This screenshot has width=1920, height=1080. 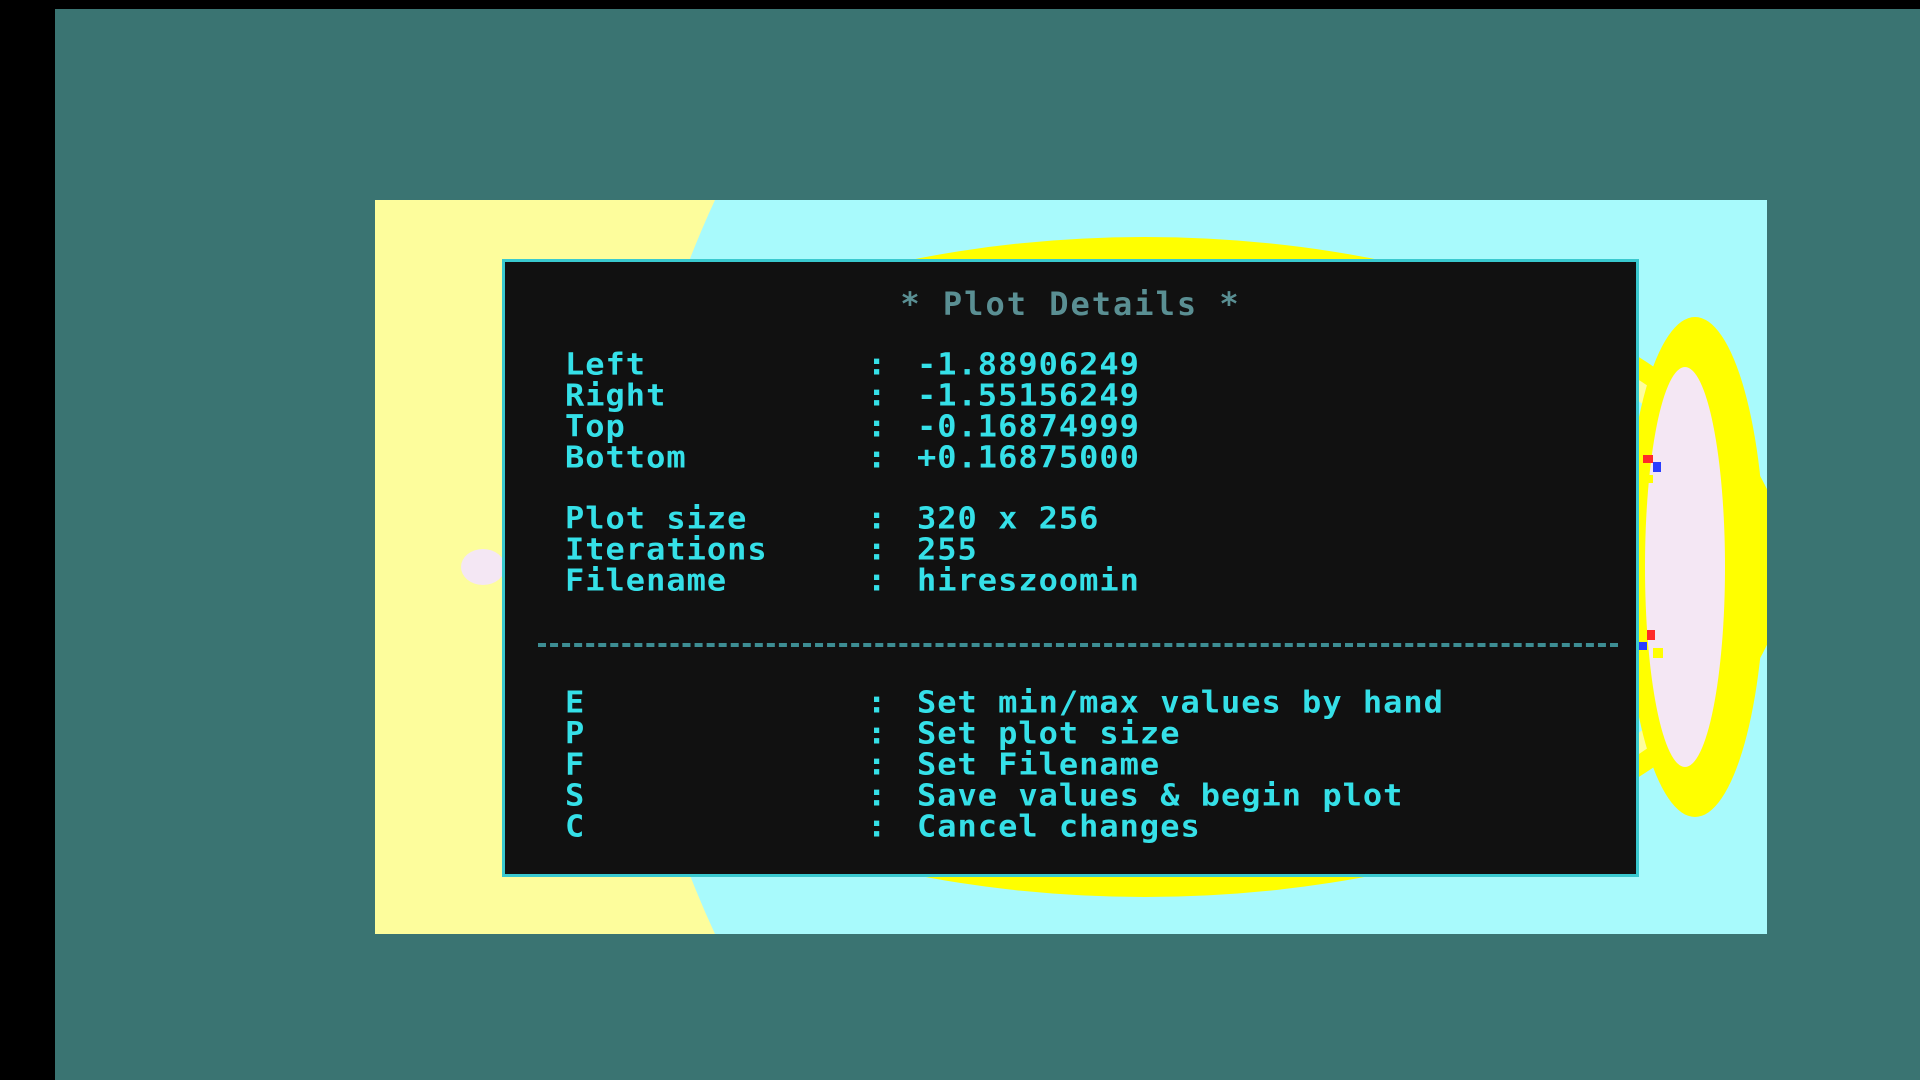 What do you see at coordinates (575, 733) in the screenshot?
I see `command-key: P` at bounding box center [575, 733].